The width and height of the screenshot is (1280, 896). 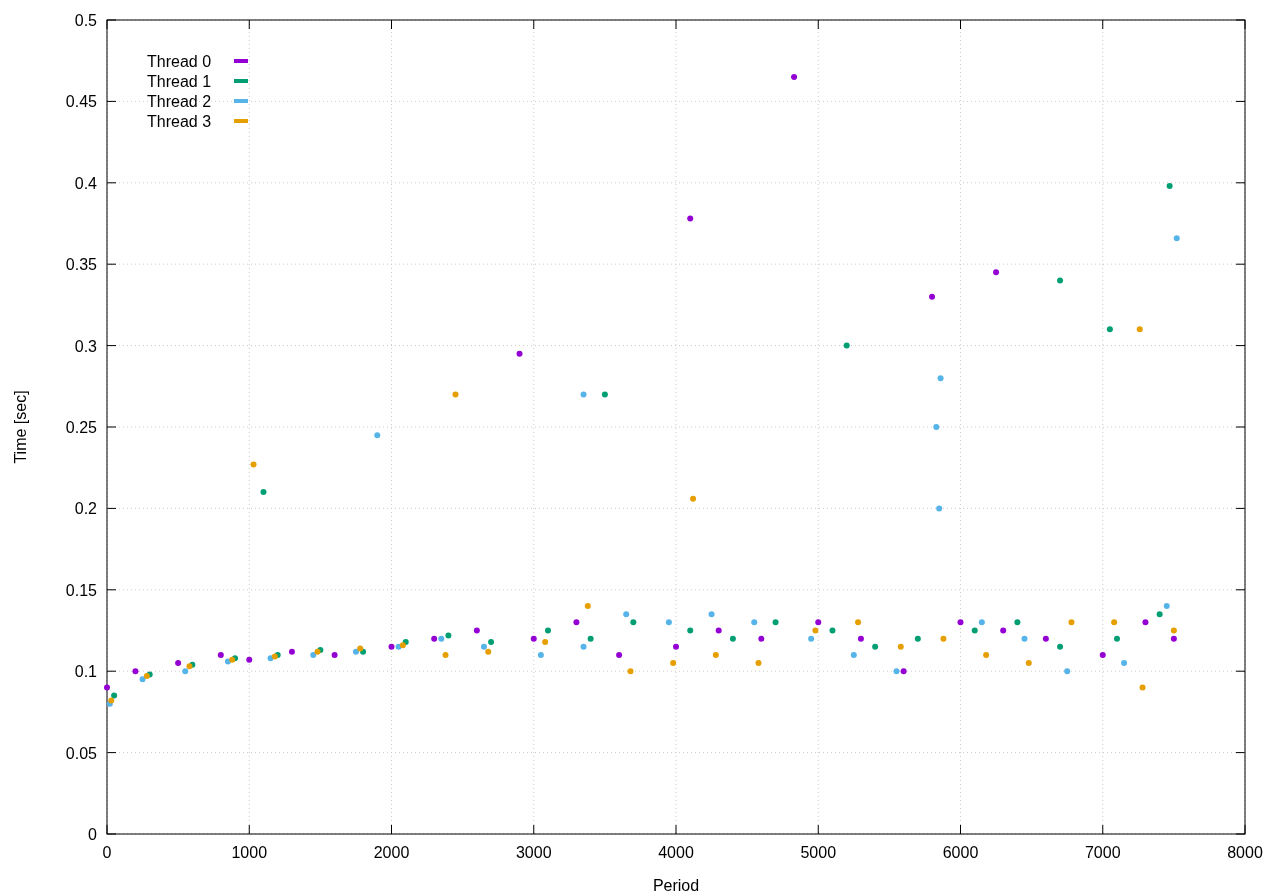 I want to click on legend-label: Thread 0, so click(x=179, y=61).